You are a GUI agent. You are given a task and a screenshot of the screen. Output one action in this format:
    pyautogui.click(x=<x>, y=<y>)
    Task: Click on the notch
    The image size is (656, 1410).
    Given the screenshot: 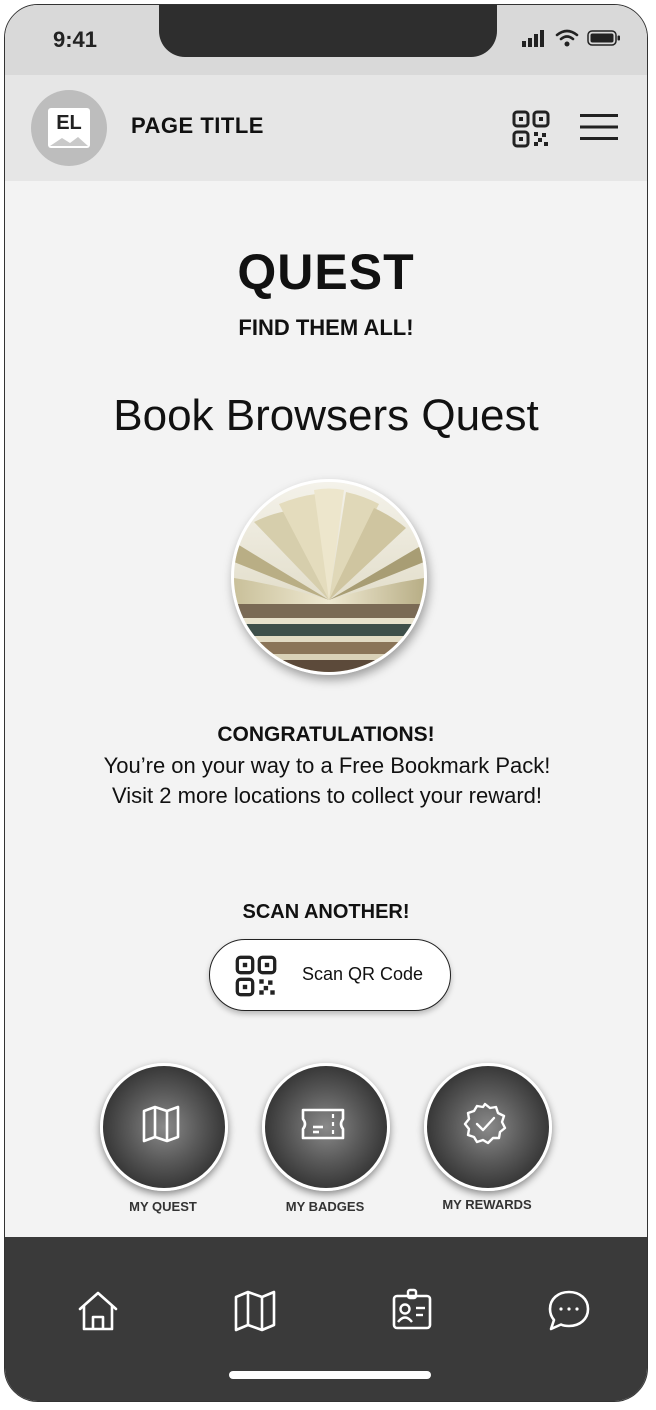 What is the action you would take?
    pyautogui.click(x=328, y=31)
    